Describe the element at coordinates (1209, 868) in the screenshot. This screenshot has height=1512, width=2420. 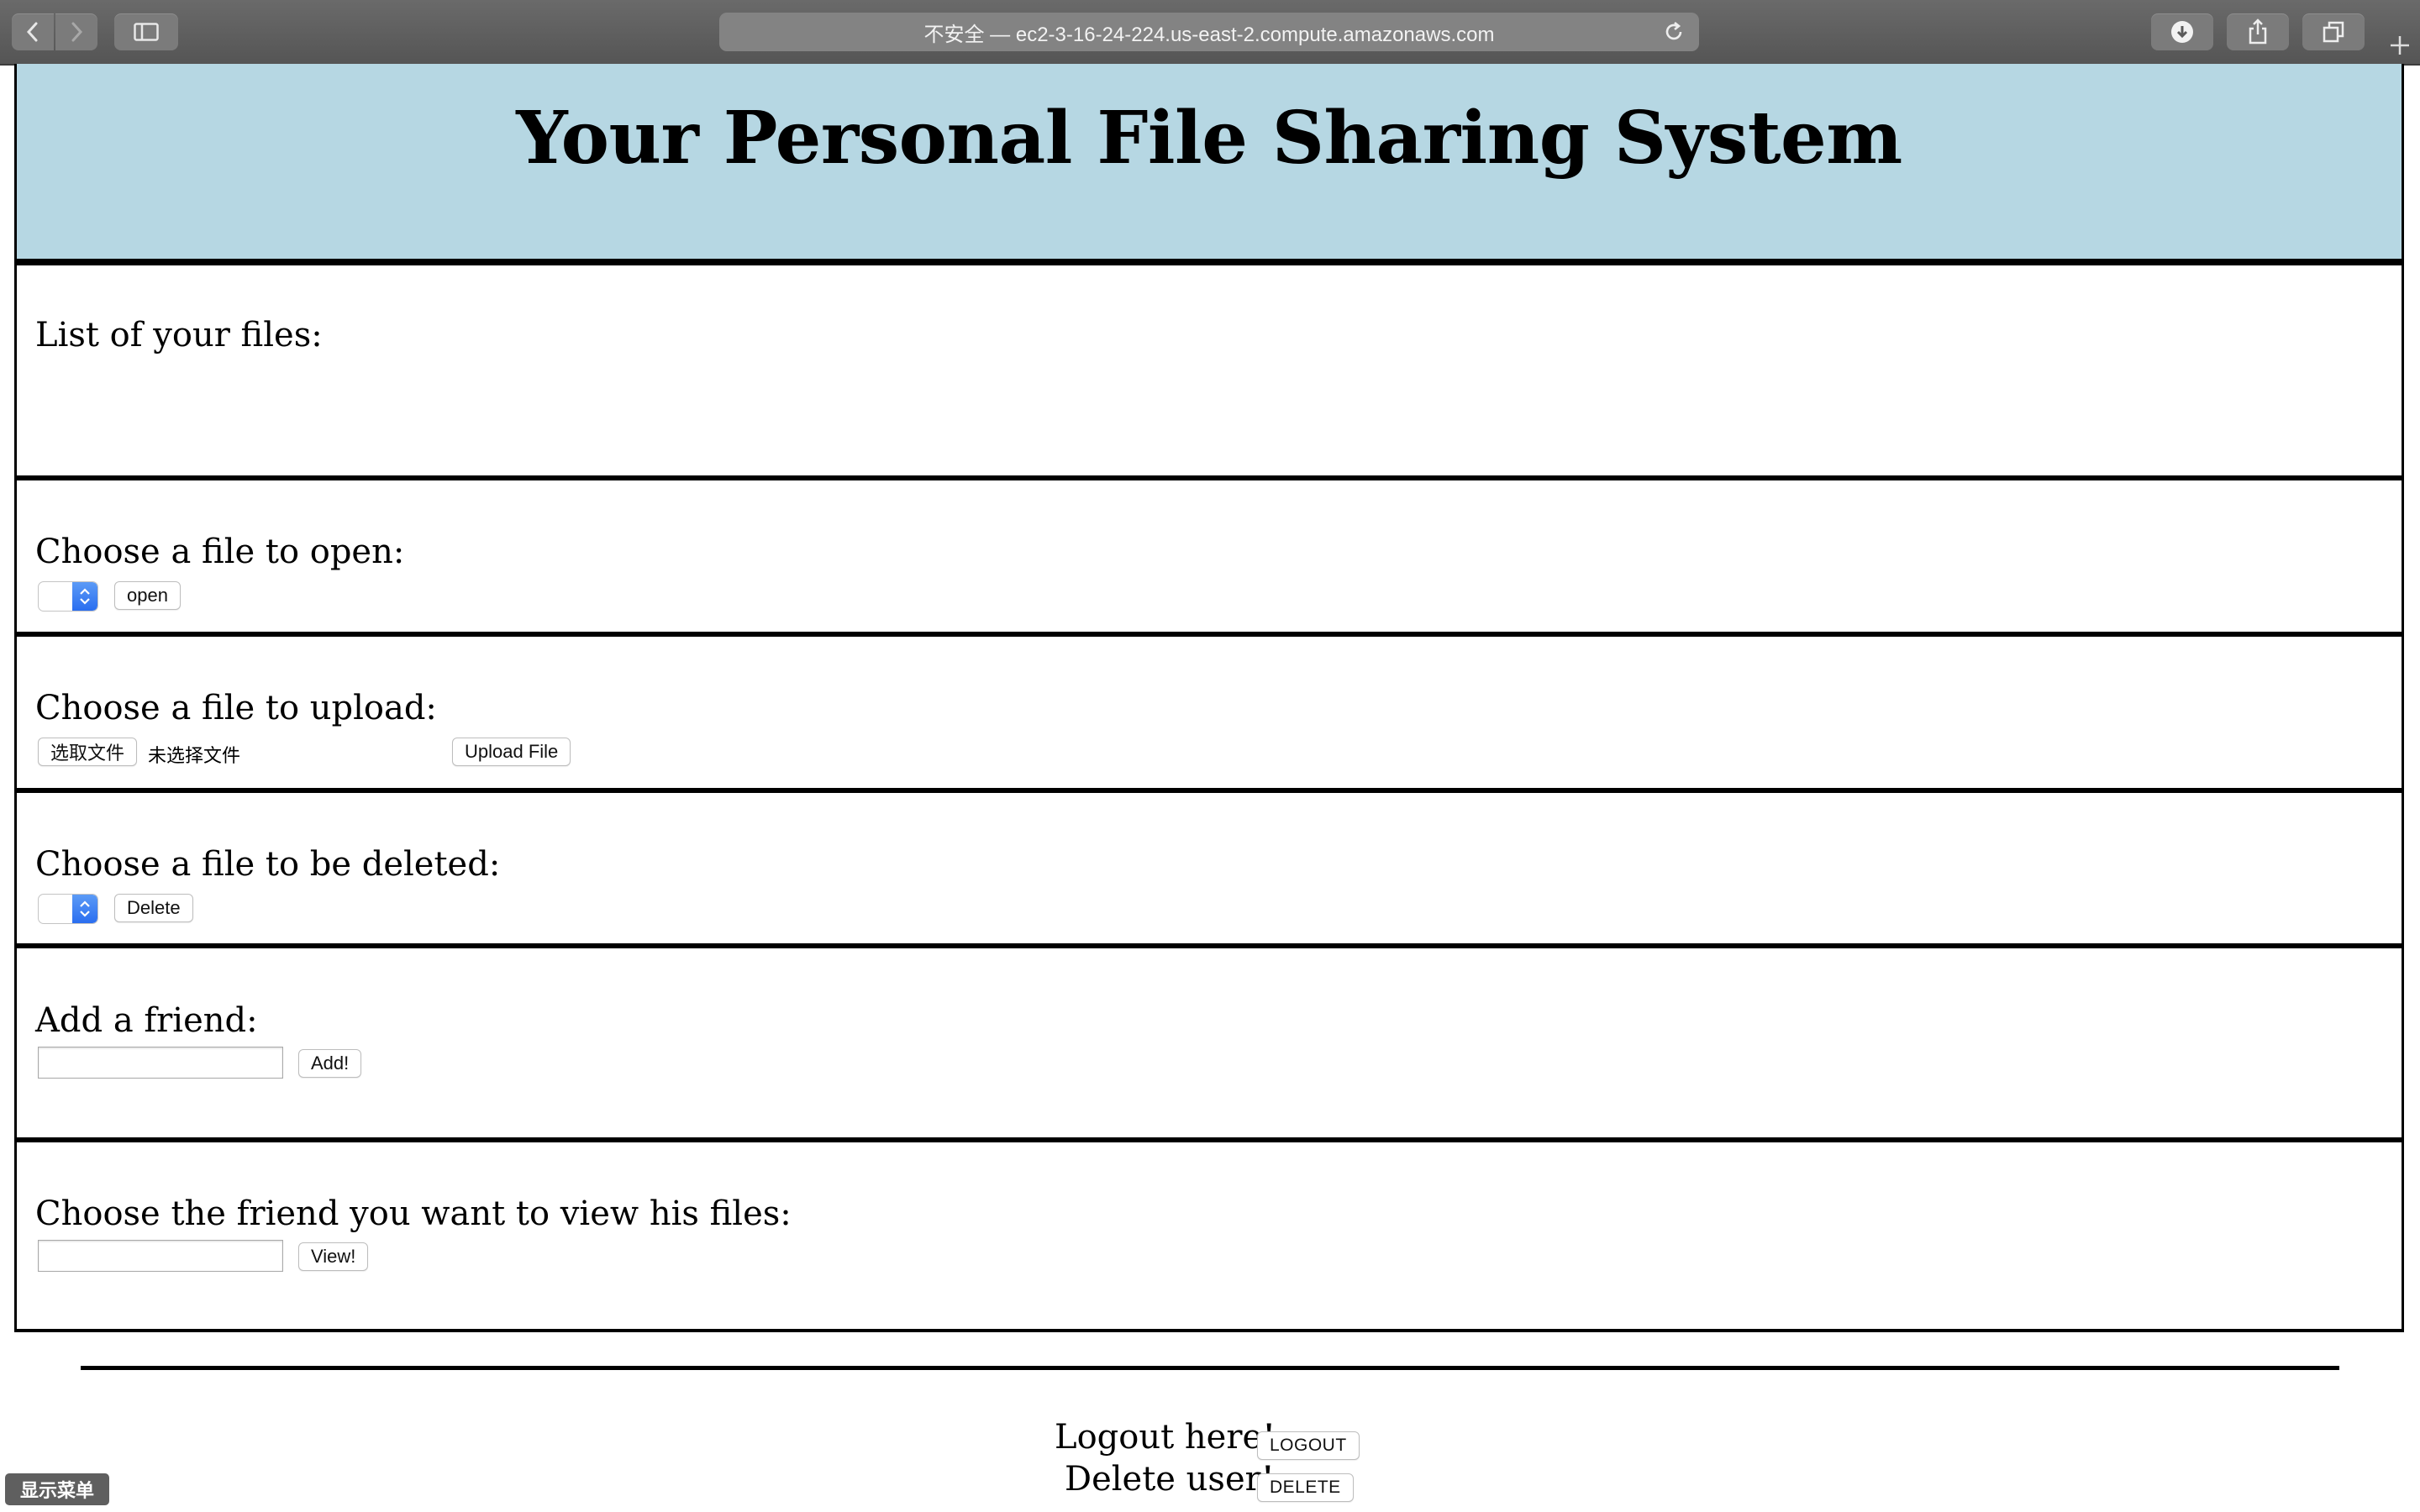
I see `delete-file-section: Choose a file to be deleted: Delete` at that location.